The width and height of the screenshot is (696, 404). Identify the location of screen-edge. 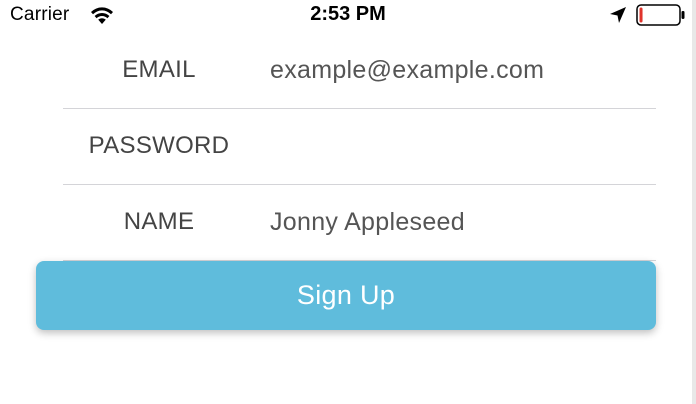
(694, 202).